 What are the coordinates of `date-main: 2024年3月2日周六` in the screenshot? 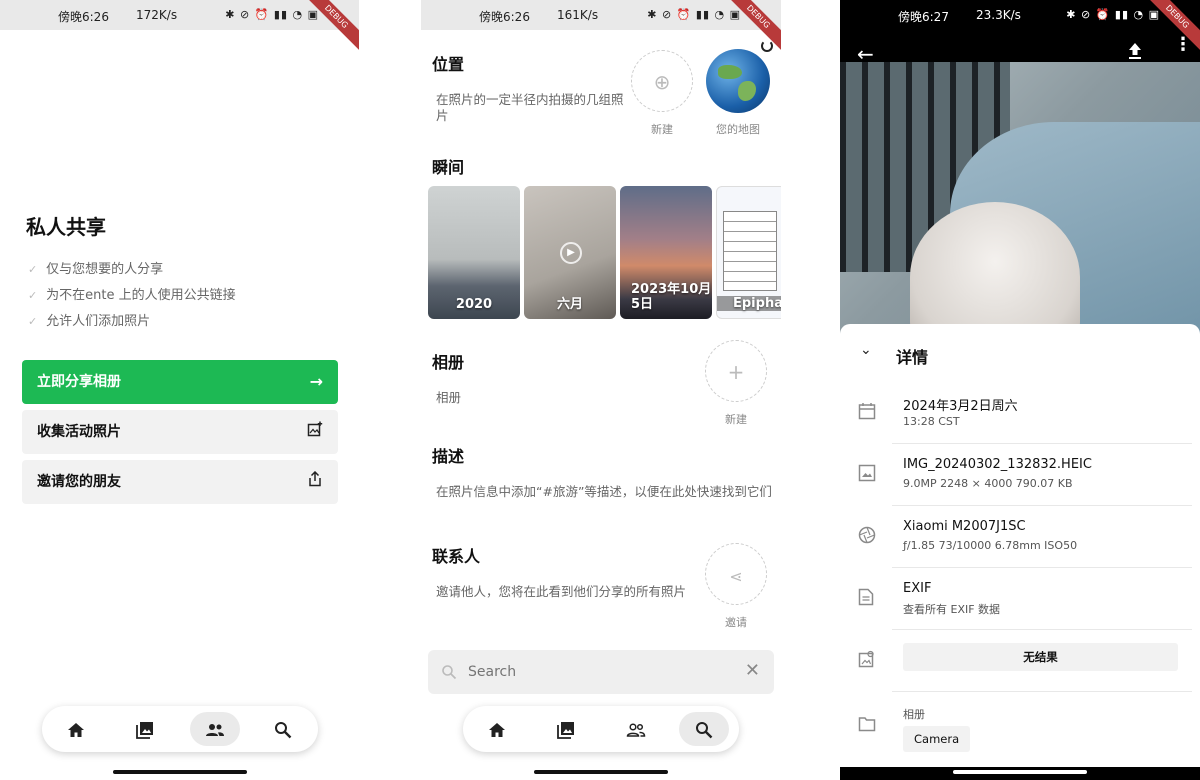 It's located at (960, 406).